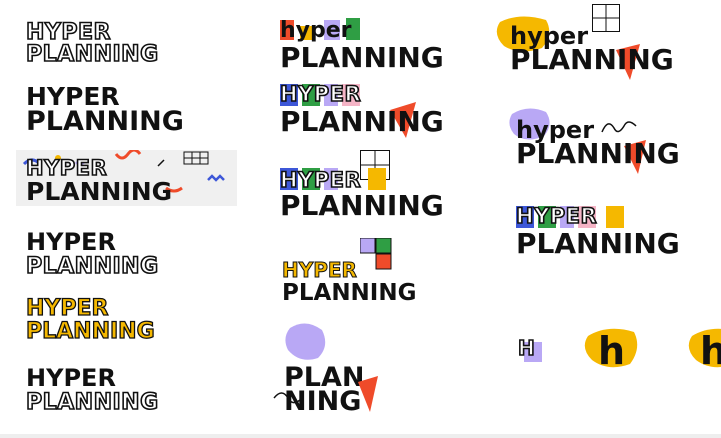 This screenshot has height=438, width=721. I want to click on bottom-divider, so click(360, 436).